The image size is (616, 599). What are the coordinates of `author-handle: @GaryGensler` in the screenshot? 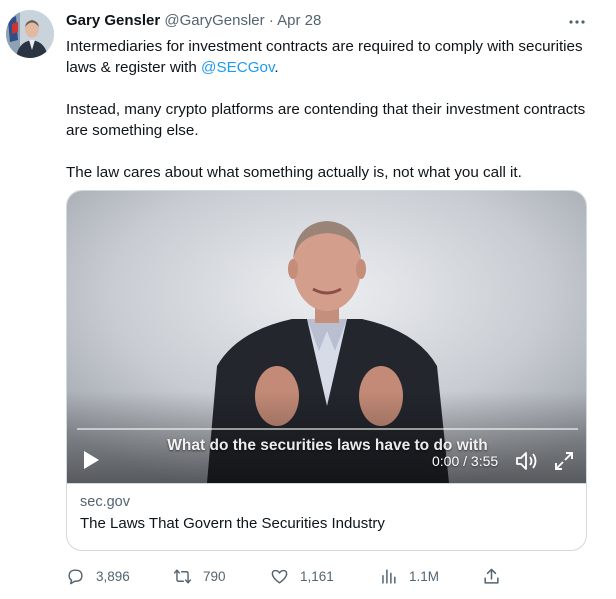 It's located at (214, 20).